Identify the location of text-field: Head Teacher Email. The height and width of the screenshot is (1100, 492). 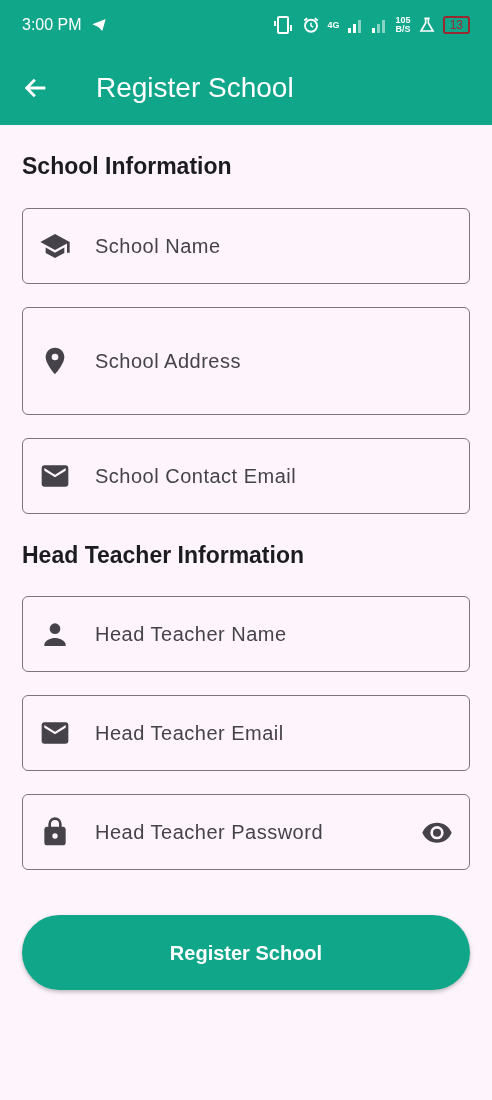
(246, 733).